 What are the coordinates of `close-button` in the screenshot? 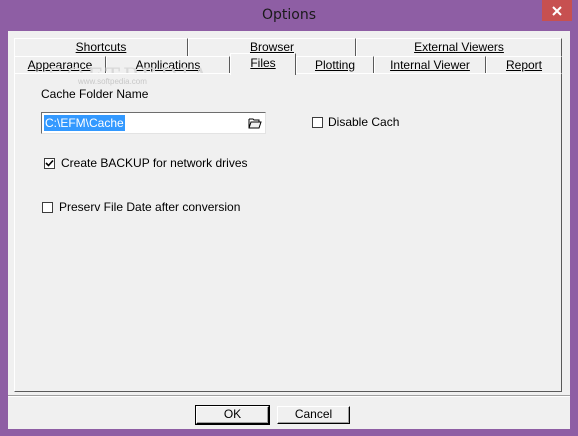 It's located at (557, 10).